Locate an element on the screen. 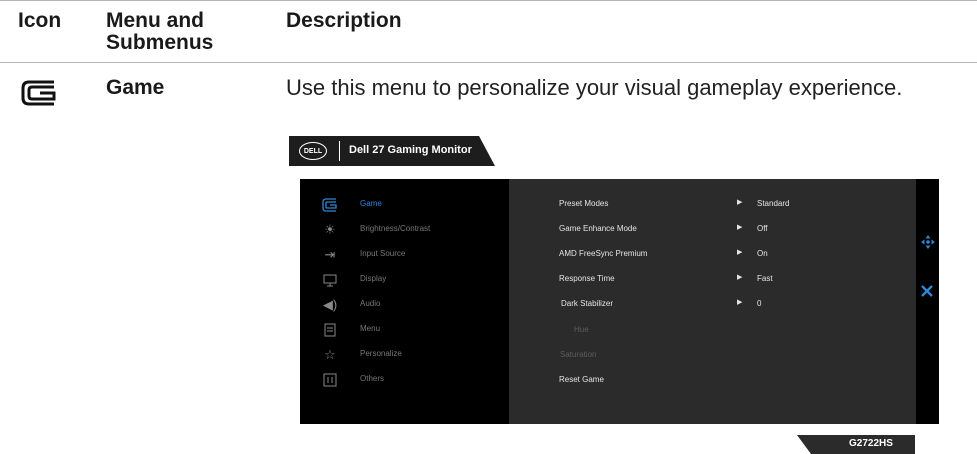 The image size is (977, 454). setting-hue: Hue is located at coordinates (739, 331).